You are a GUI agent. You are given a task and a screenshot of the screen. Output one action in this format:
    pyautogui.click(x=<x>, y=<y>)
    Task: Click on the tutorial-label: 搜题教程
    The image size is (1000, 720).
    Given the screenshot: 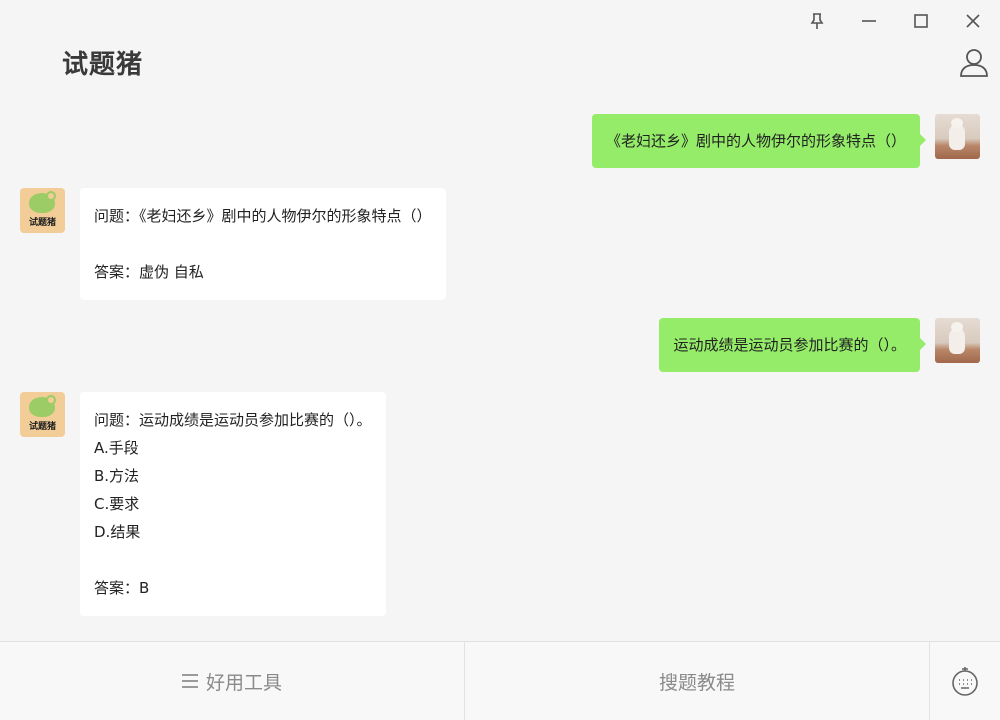 What is the action you would take?
    pyautogui.click(x=696, y=682)
    